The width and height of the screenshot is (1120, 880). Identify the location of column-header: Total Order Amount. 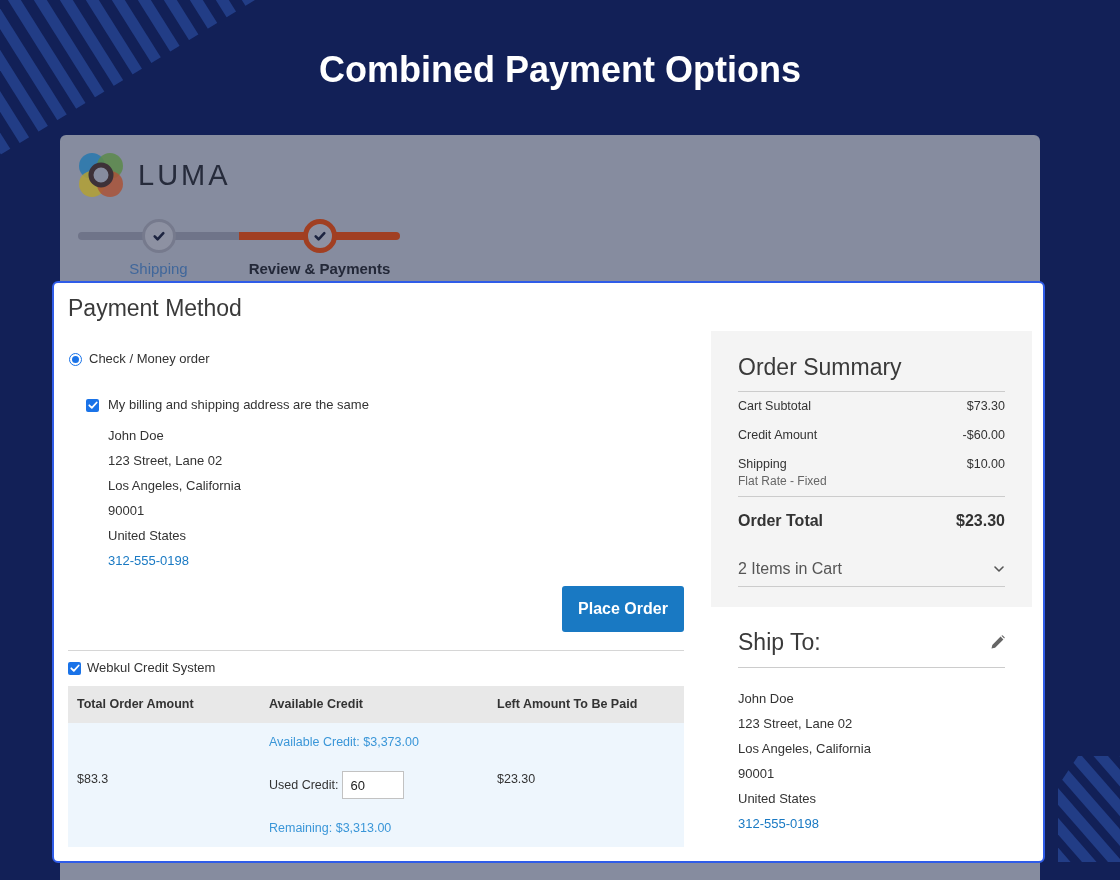
(135, 705).